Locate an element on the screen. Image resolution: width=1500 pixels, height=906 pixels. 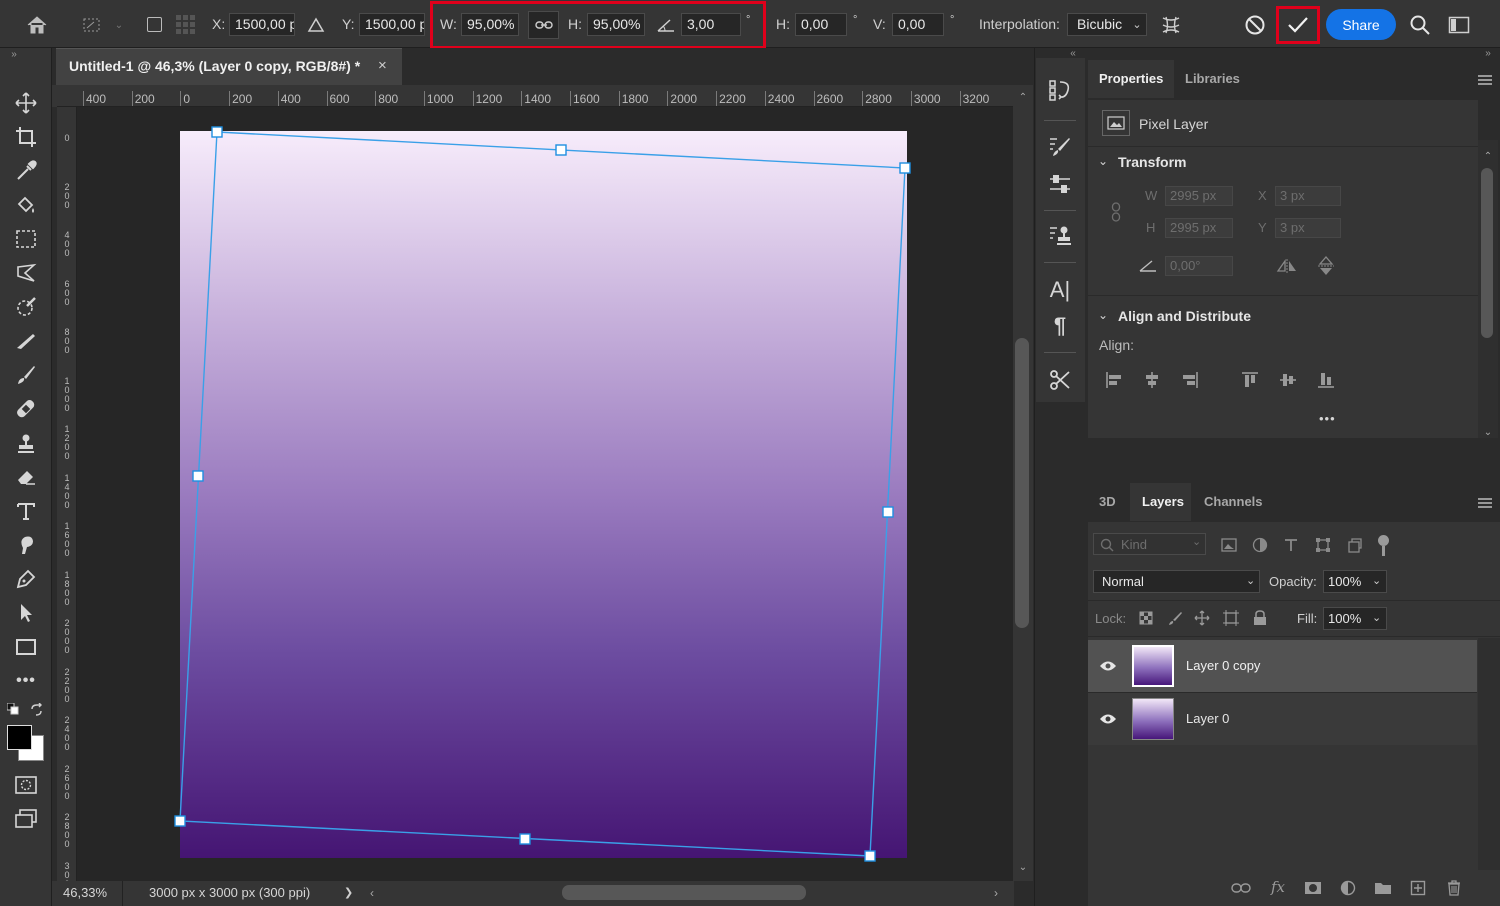
transform-reference-icon is located at coordinates (92, 25).